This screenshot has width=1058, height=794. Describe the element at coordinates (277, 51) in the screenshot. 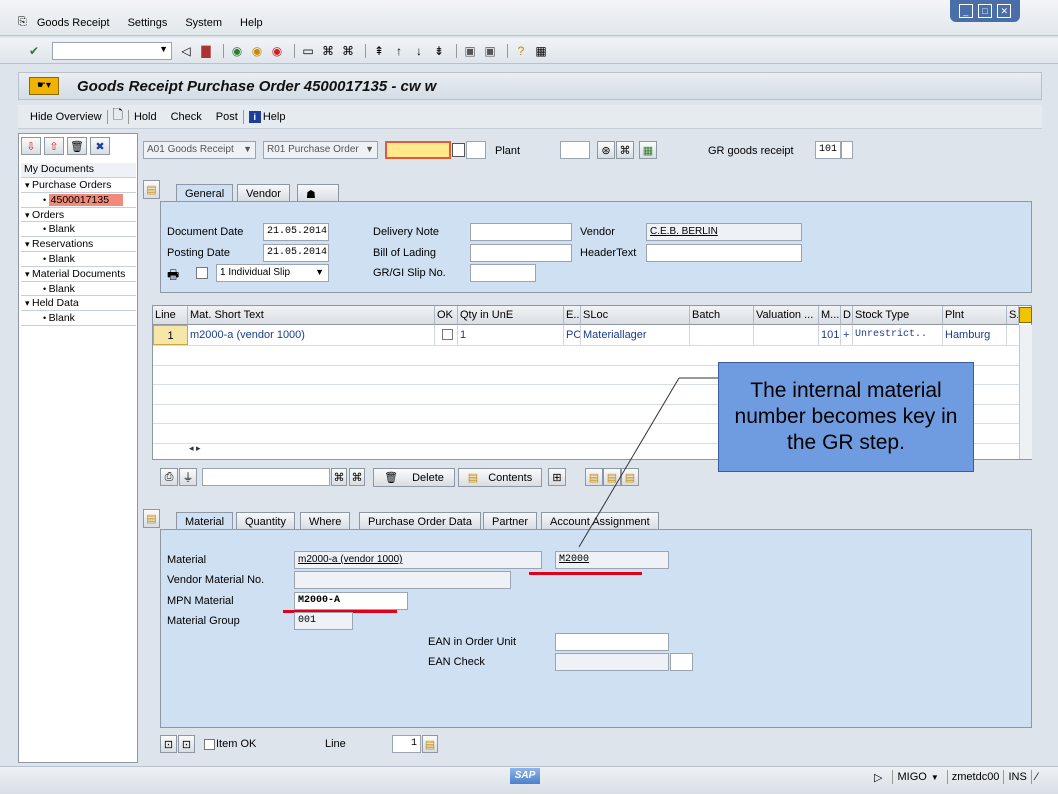

I see `cancel-icon: ◉` at that location.